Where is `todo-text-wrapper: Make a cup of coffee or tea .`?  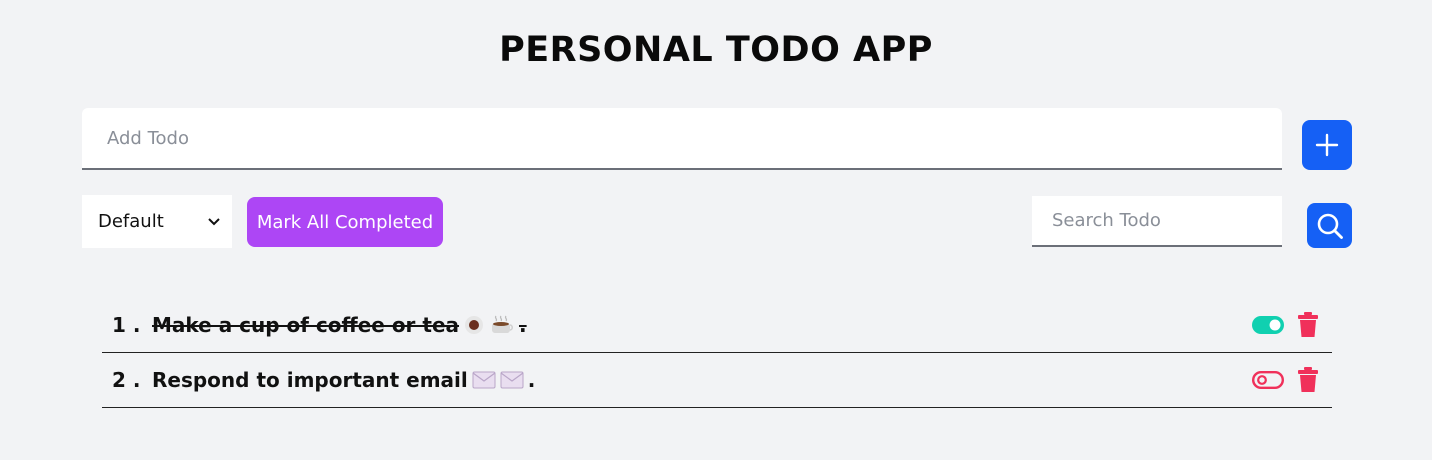
todo-text-wrapper: Make a cup of coffee or tea . is located at coordinates (339, 325).